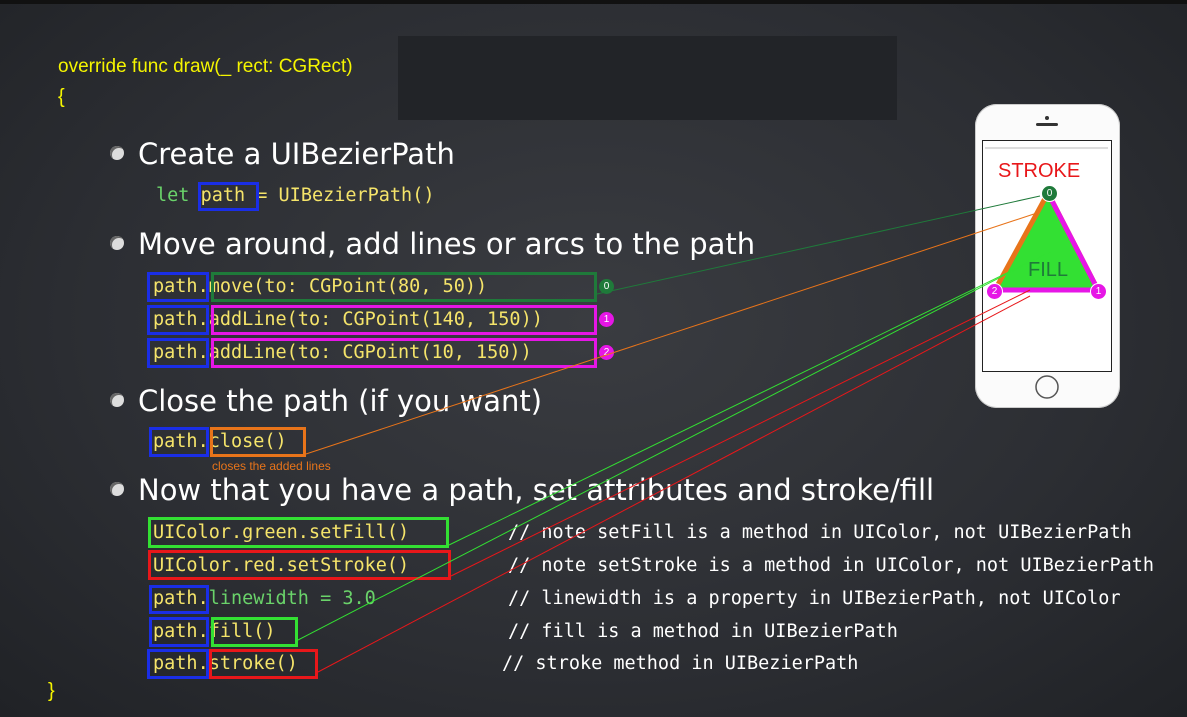 The height and width of the screenshot is (717, 1187). I want to click on vertex-badge-0: 0, so click(1049, 193).